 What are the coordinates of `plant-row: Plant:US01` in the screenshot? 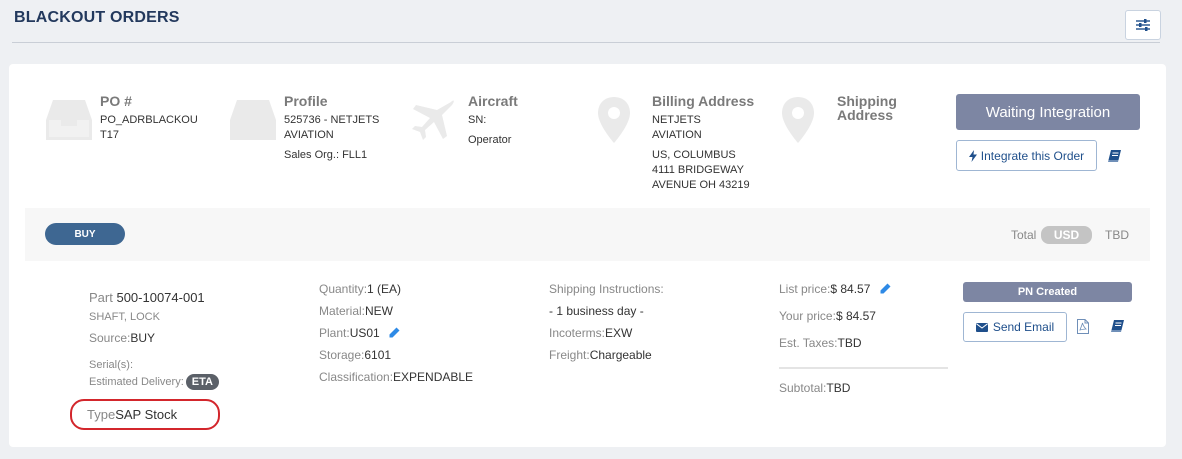 It's located at (359, 333).